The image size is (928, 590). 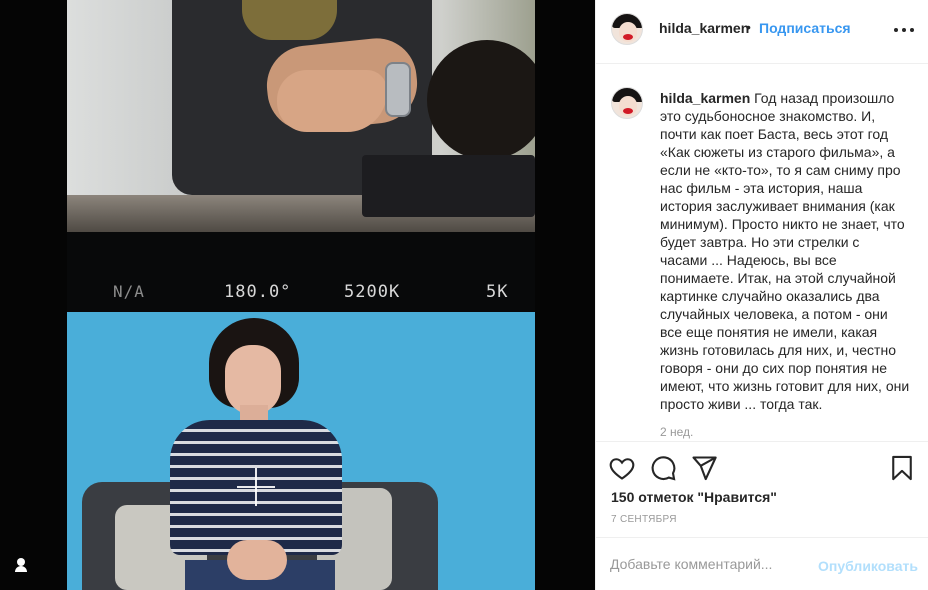 I want to click on person-icon-body, so click(x=21, y=569).